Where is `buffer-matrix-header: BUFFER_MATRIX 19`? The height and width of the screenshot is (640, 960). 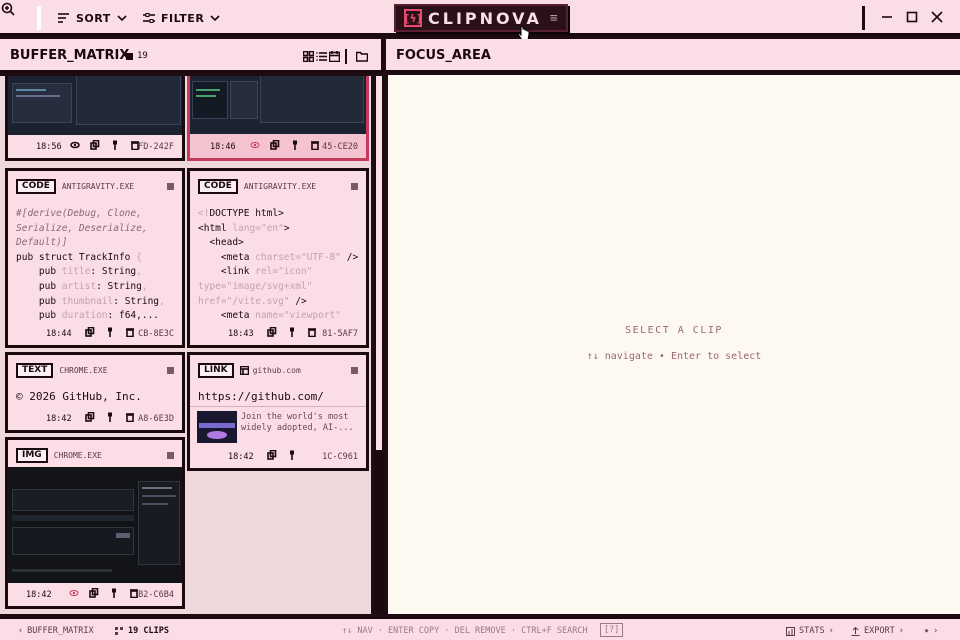 buffer-matrix-header: BUFFER_MATRIX 19 is located at coordinates (192, 56).